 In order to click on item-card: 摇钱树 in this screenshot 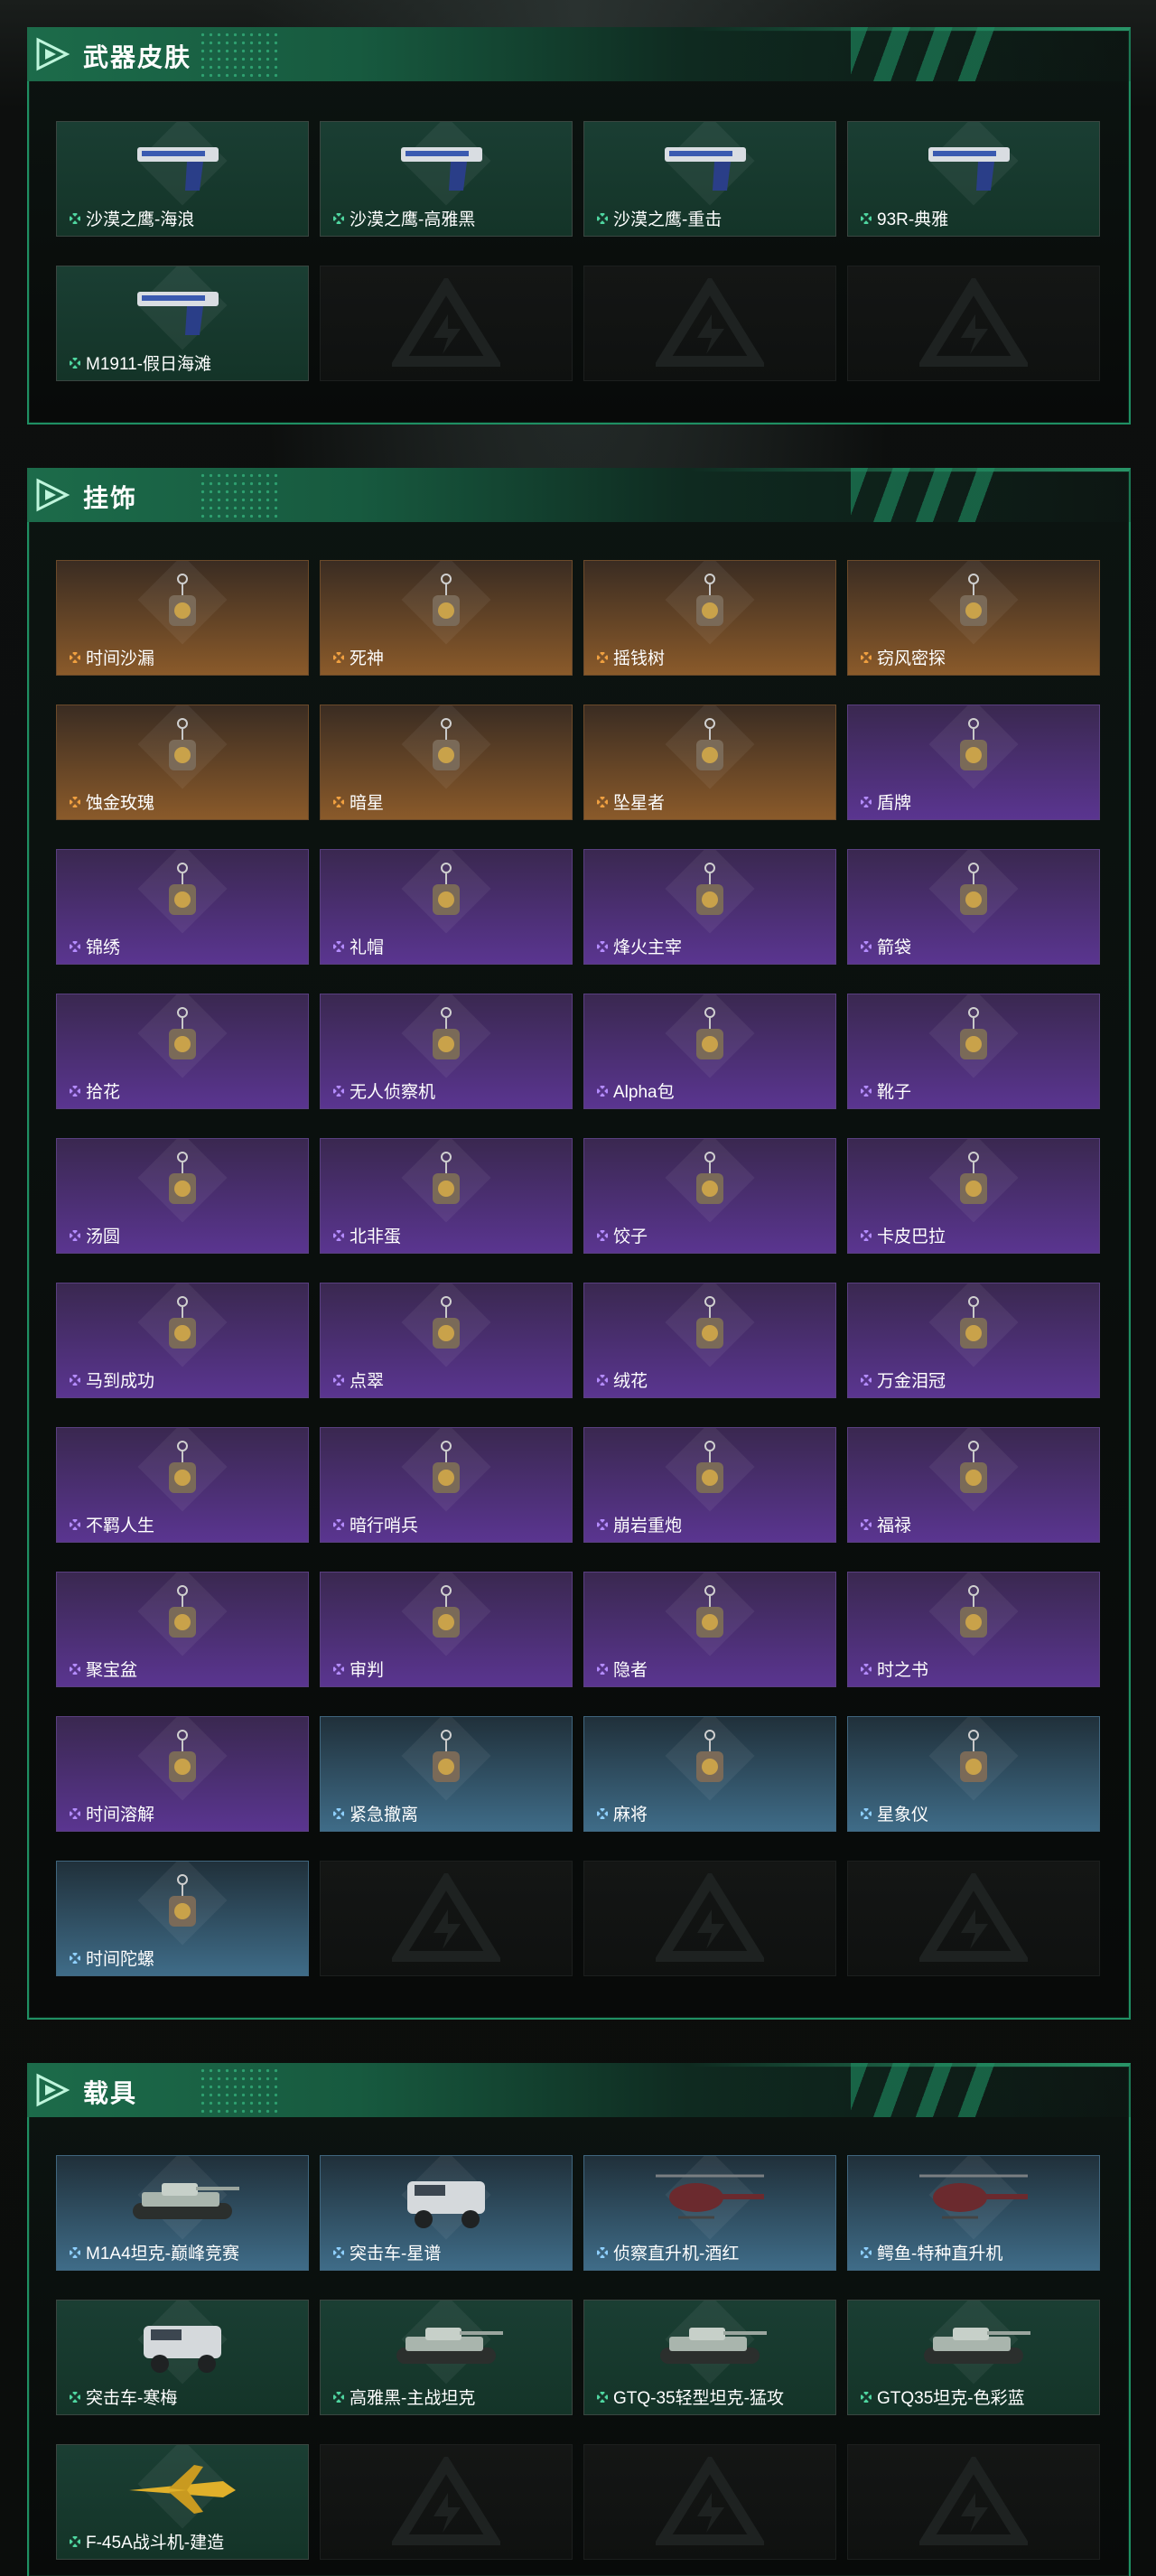, I will do `click(709, 618)`.